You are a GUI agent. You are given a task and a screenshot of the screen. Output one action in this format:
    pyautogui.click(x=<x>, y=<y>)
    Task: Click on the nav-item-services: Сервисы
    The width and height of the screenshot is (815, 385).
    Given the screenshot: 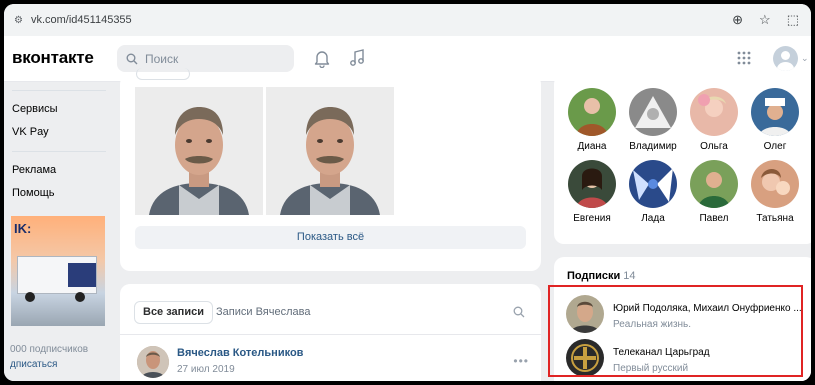 What is the action you would take?
    pyautogui.click(x=35, y=109)
    